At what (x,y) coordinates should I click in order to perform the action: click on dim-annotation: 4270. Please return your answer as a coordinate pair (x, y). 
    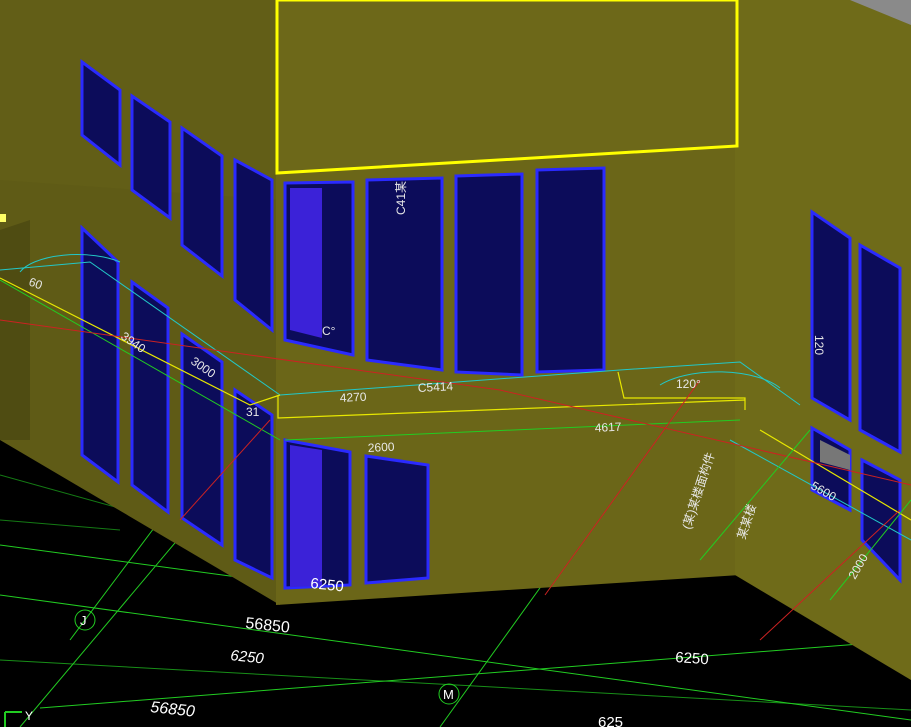
    Looking at the image, I should click on (353, 397).